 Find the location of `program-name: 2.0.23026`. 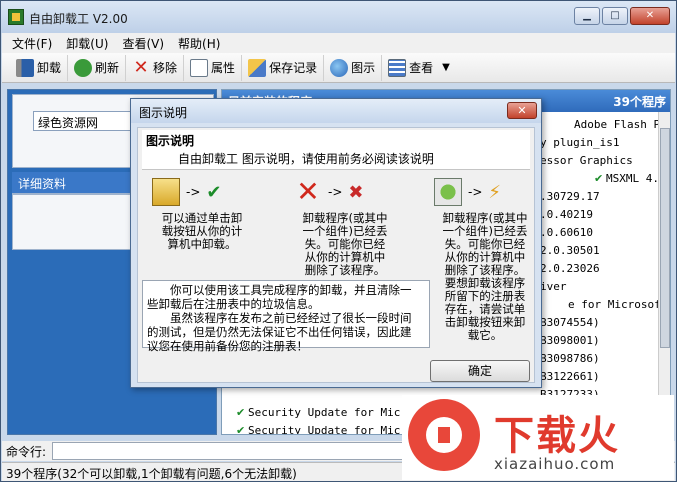

program-name: 2.0.23026 is located at coordinates (570, 268).